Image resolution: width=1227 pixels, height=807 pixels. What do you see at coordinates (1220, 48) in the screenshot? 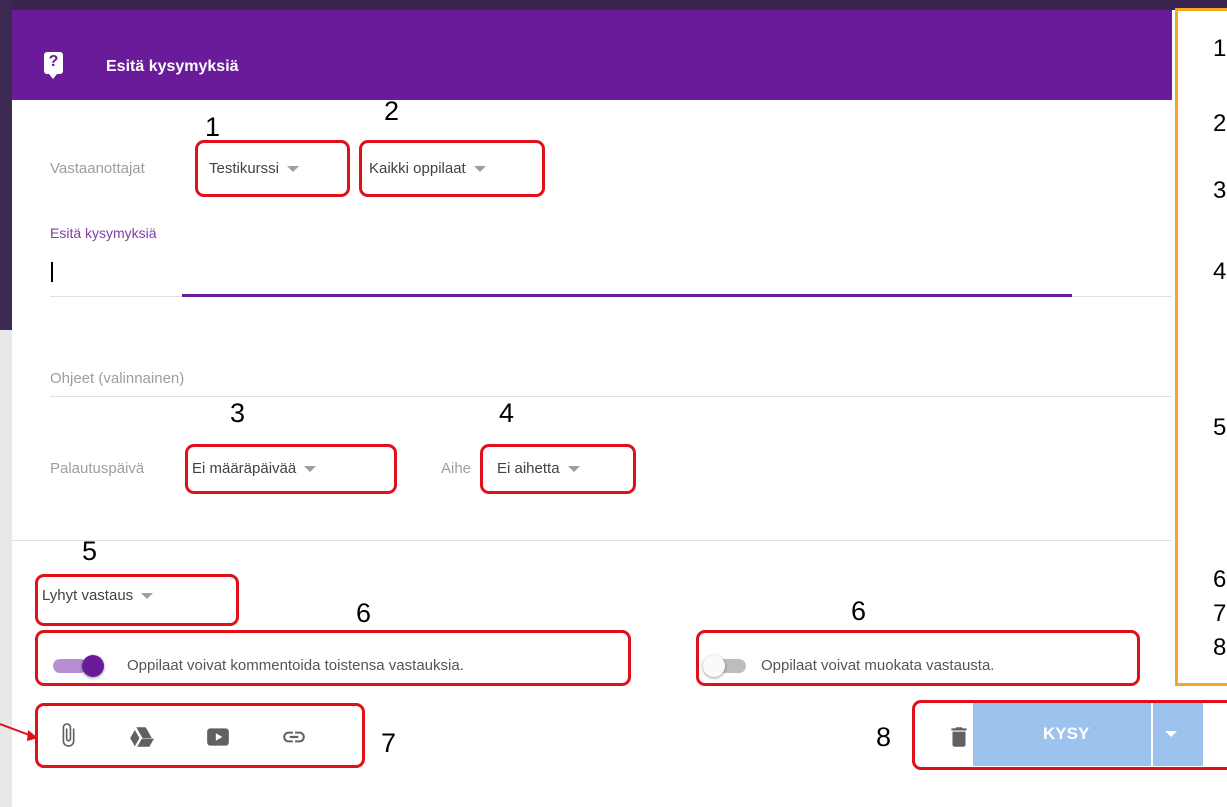
I see `side-legend-number: 1` at bounding box center [1220, 48].